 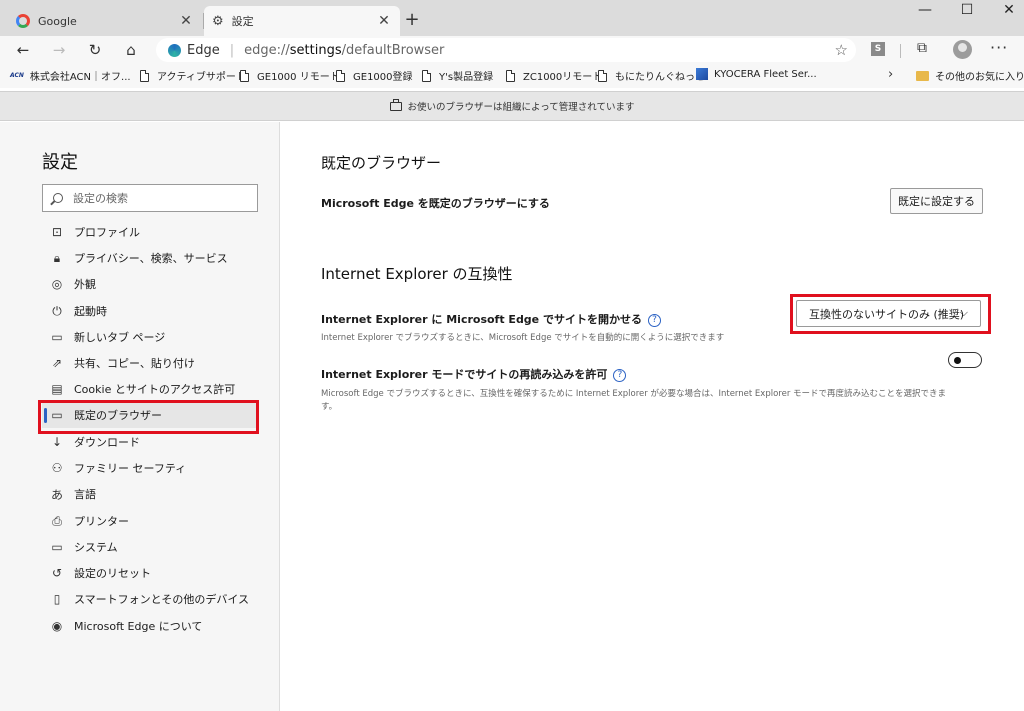 What do you see at coordinates (435, 203) in the screenshot?
I see `default-browser-row-label: Microsoft Edge を既定のブラウザーにする` at bounding box center [435, 203].